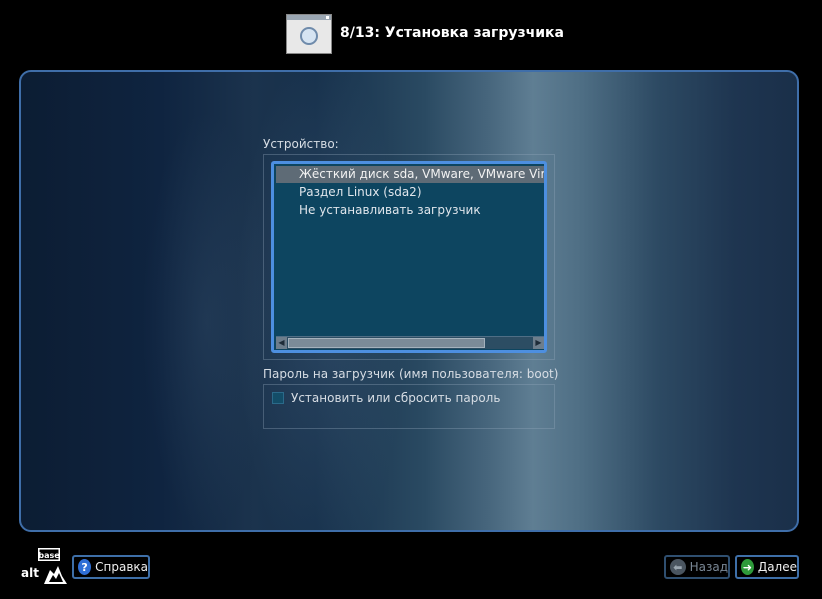 The height and width of the screenshot is (599, 822). I want to click on basealt-logo-icon: base alt, so click(44, 566).